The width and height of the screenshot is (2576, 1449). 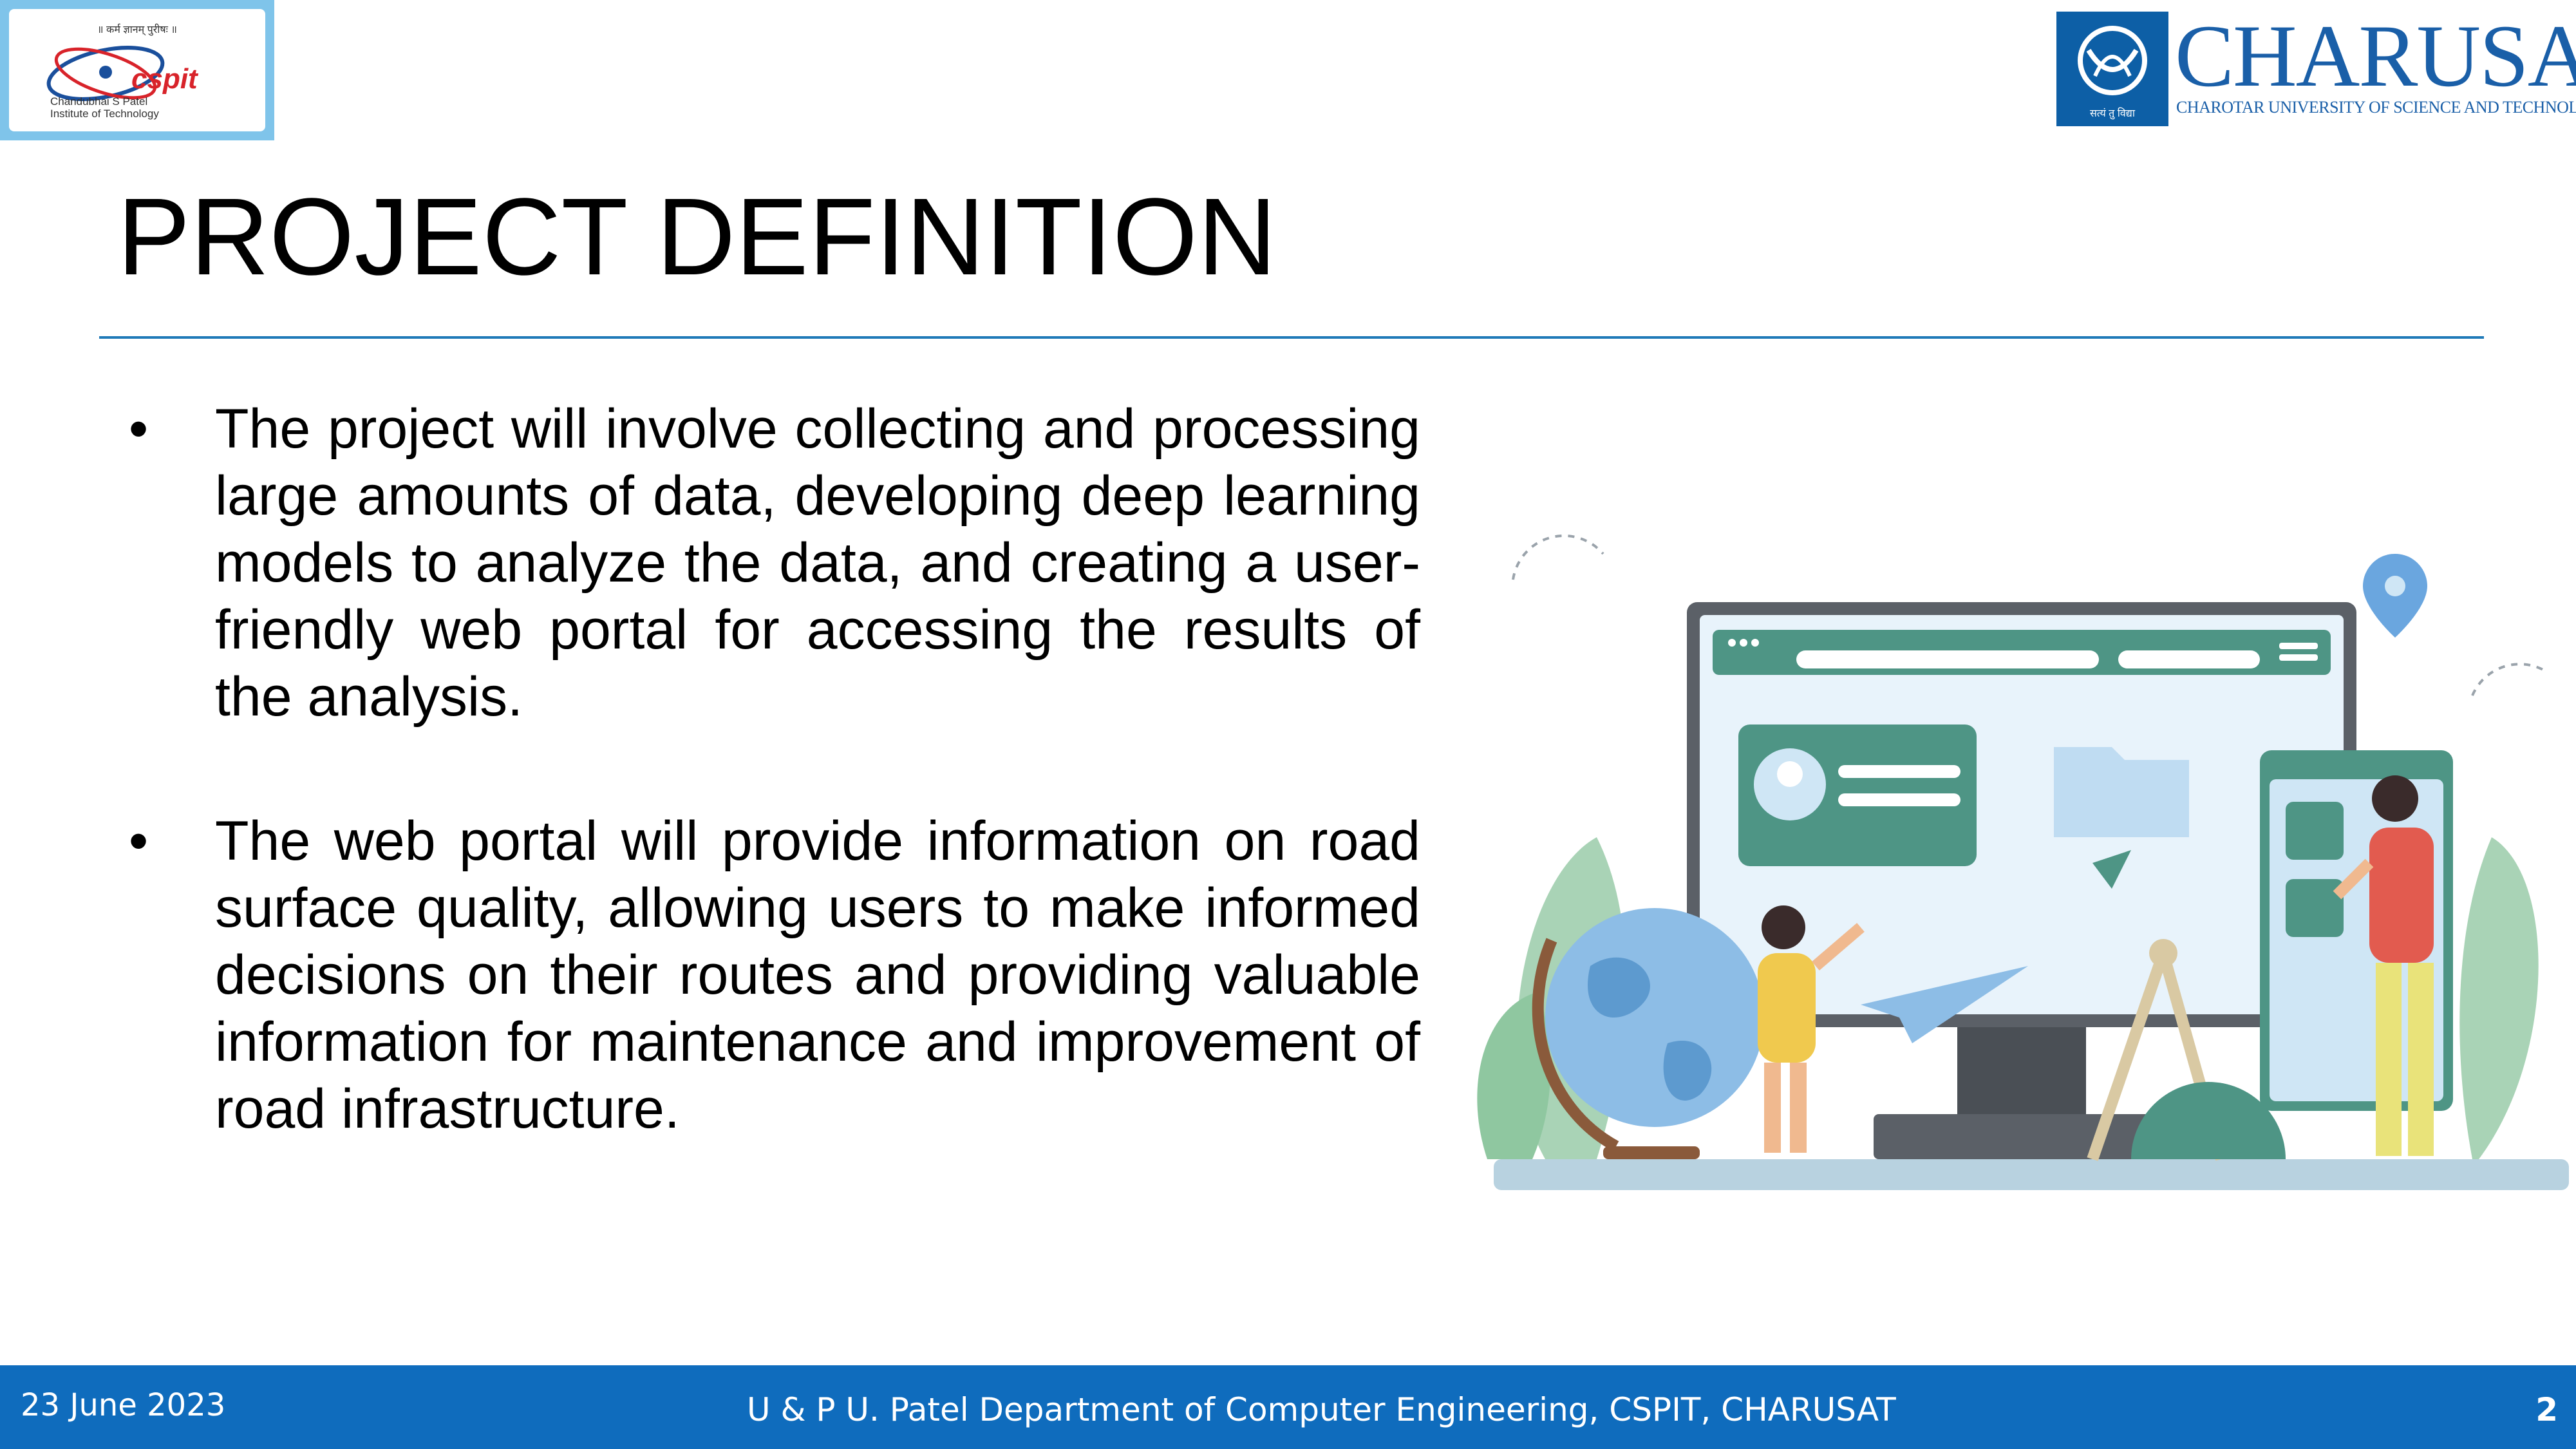 What do you see at coordinates (2021, 1072) in the screenshot?
I see `monitor-neck` at bounding box center [2021, 1072].